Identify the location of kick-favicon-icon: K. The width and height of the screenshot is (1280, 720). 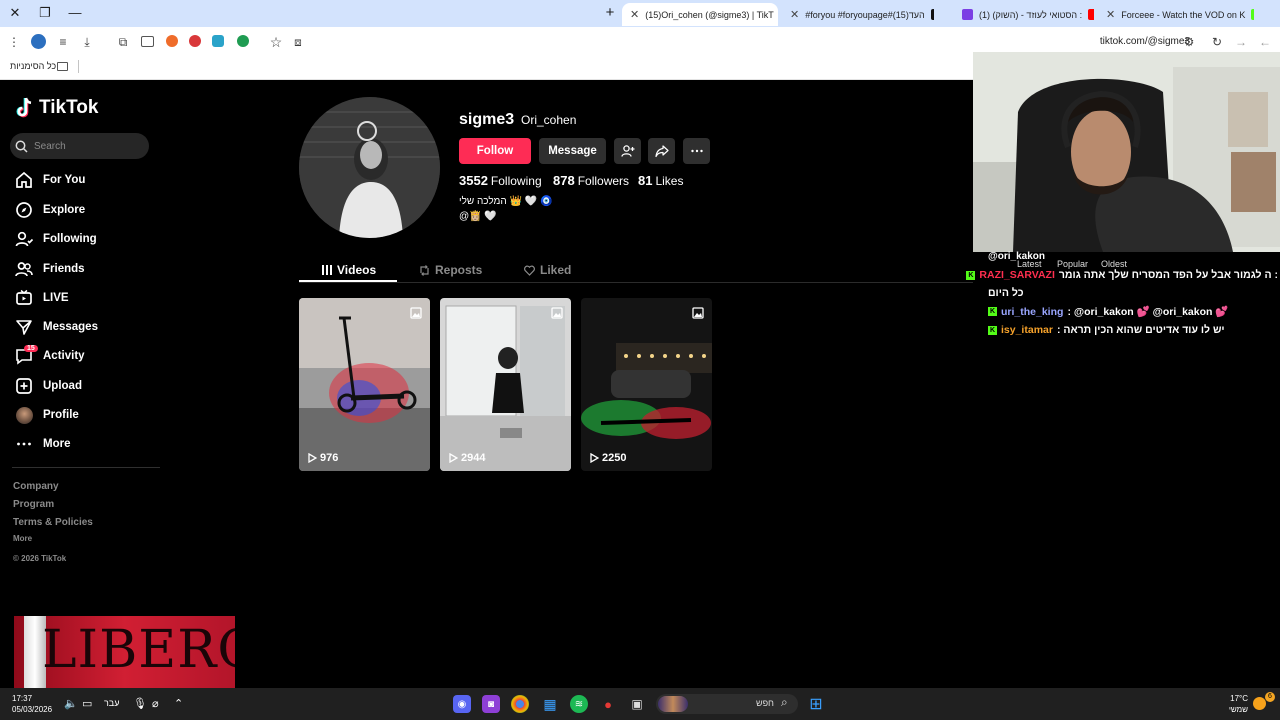
(1252, 14).